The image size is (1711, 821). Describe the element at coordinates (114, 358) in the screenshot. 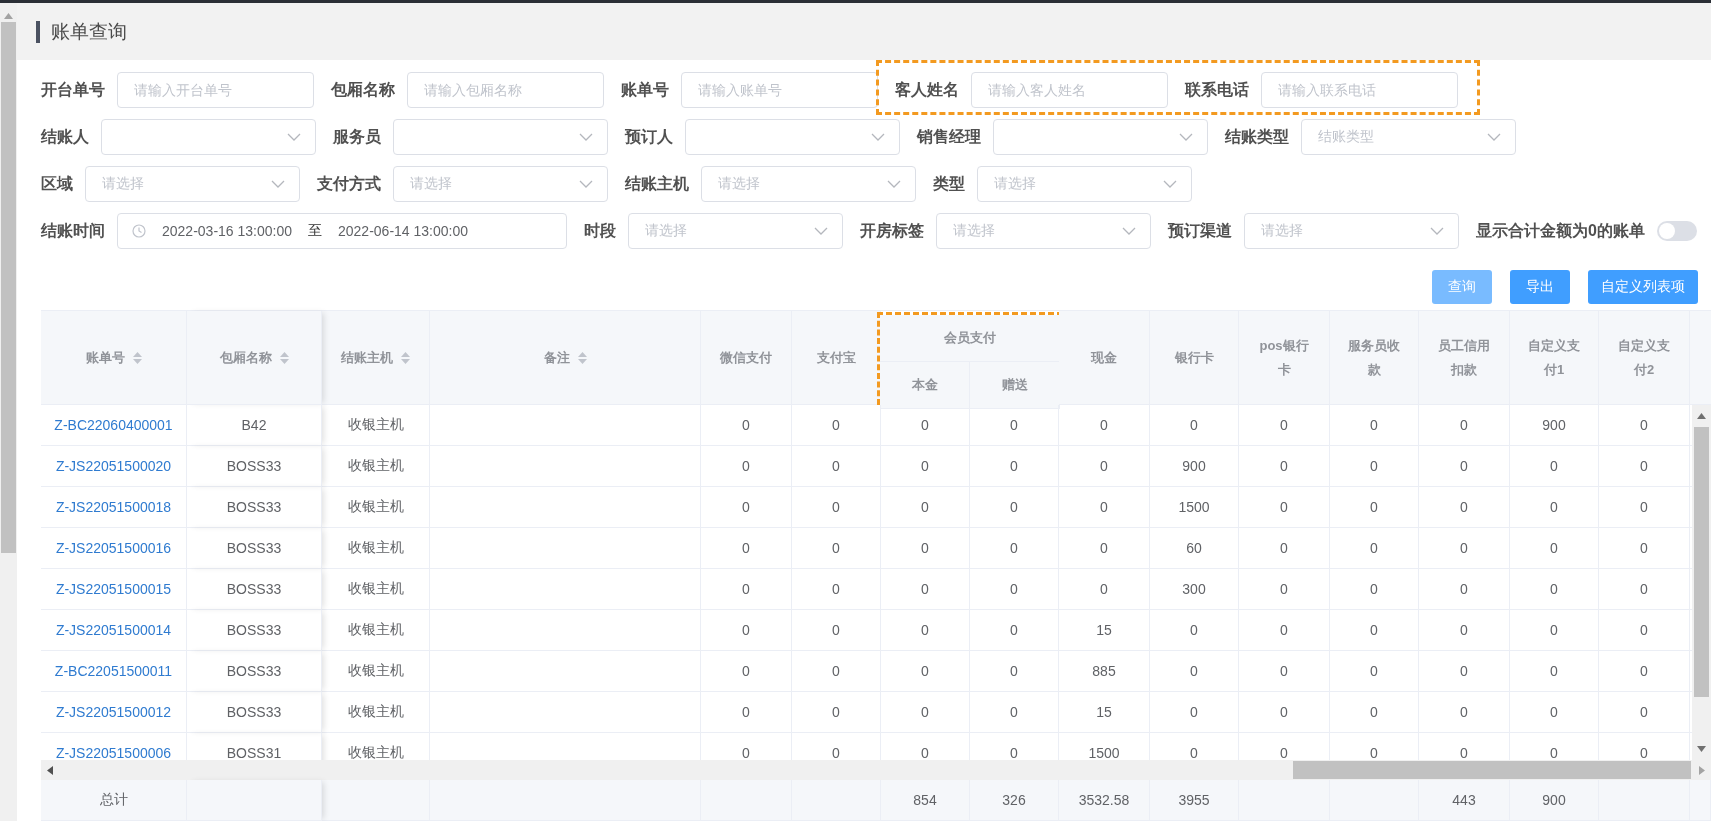

I see `column-header: 账单号` at that location.